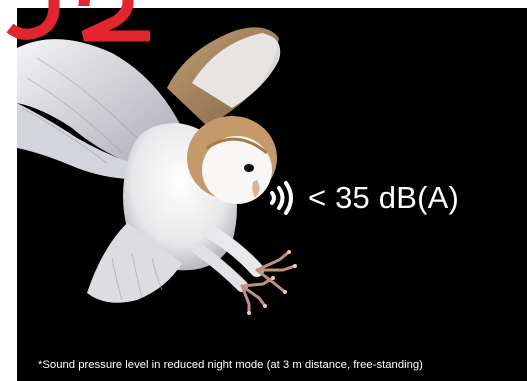 Image resolution: width=527 pixels, height=381 pixels. Describe the element at coordinates (384, 197) in the screenshot. I see `sound-level-value: < 35 dB(A)` at that location.